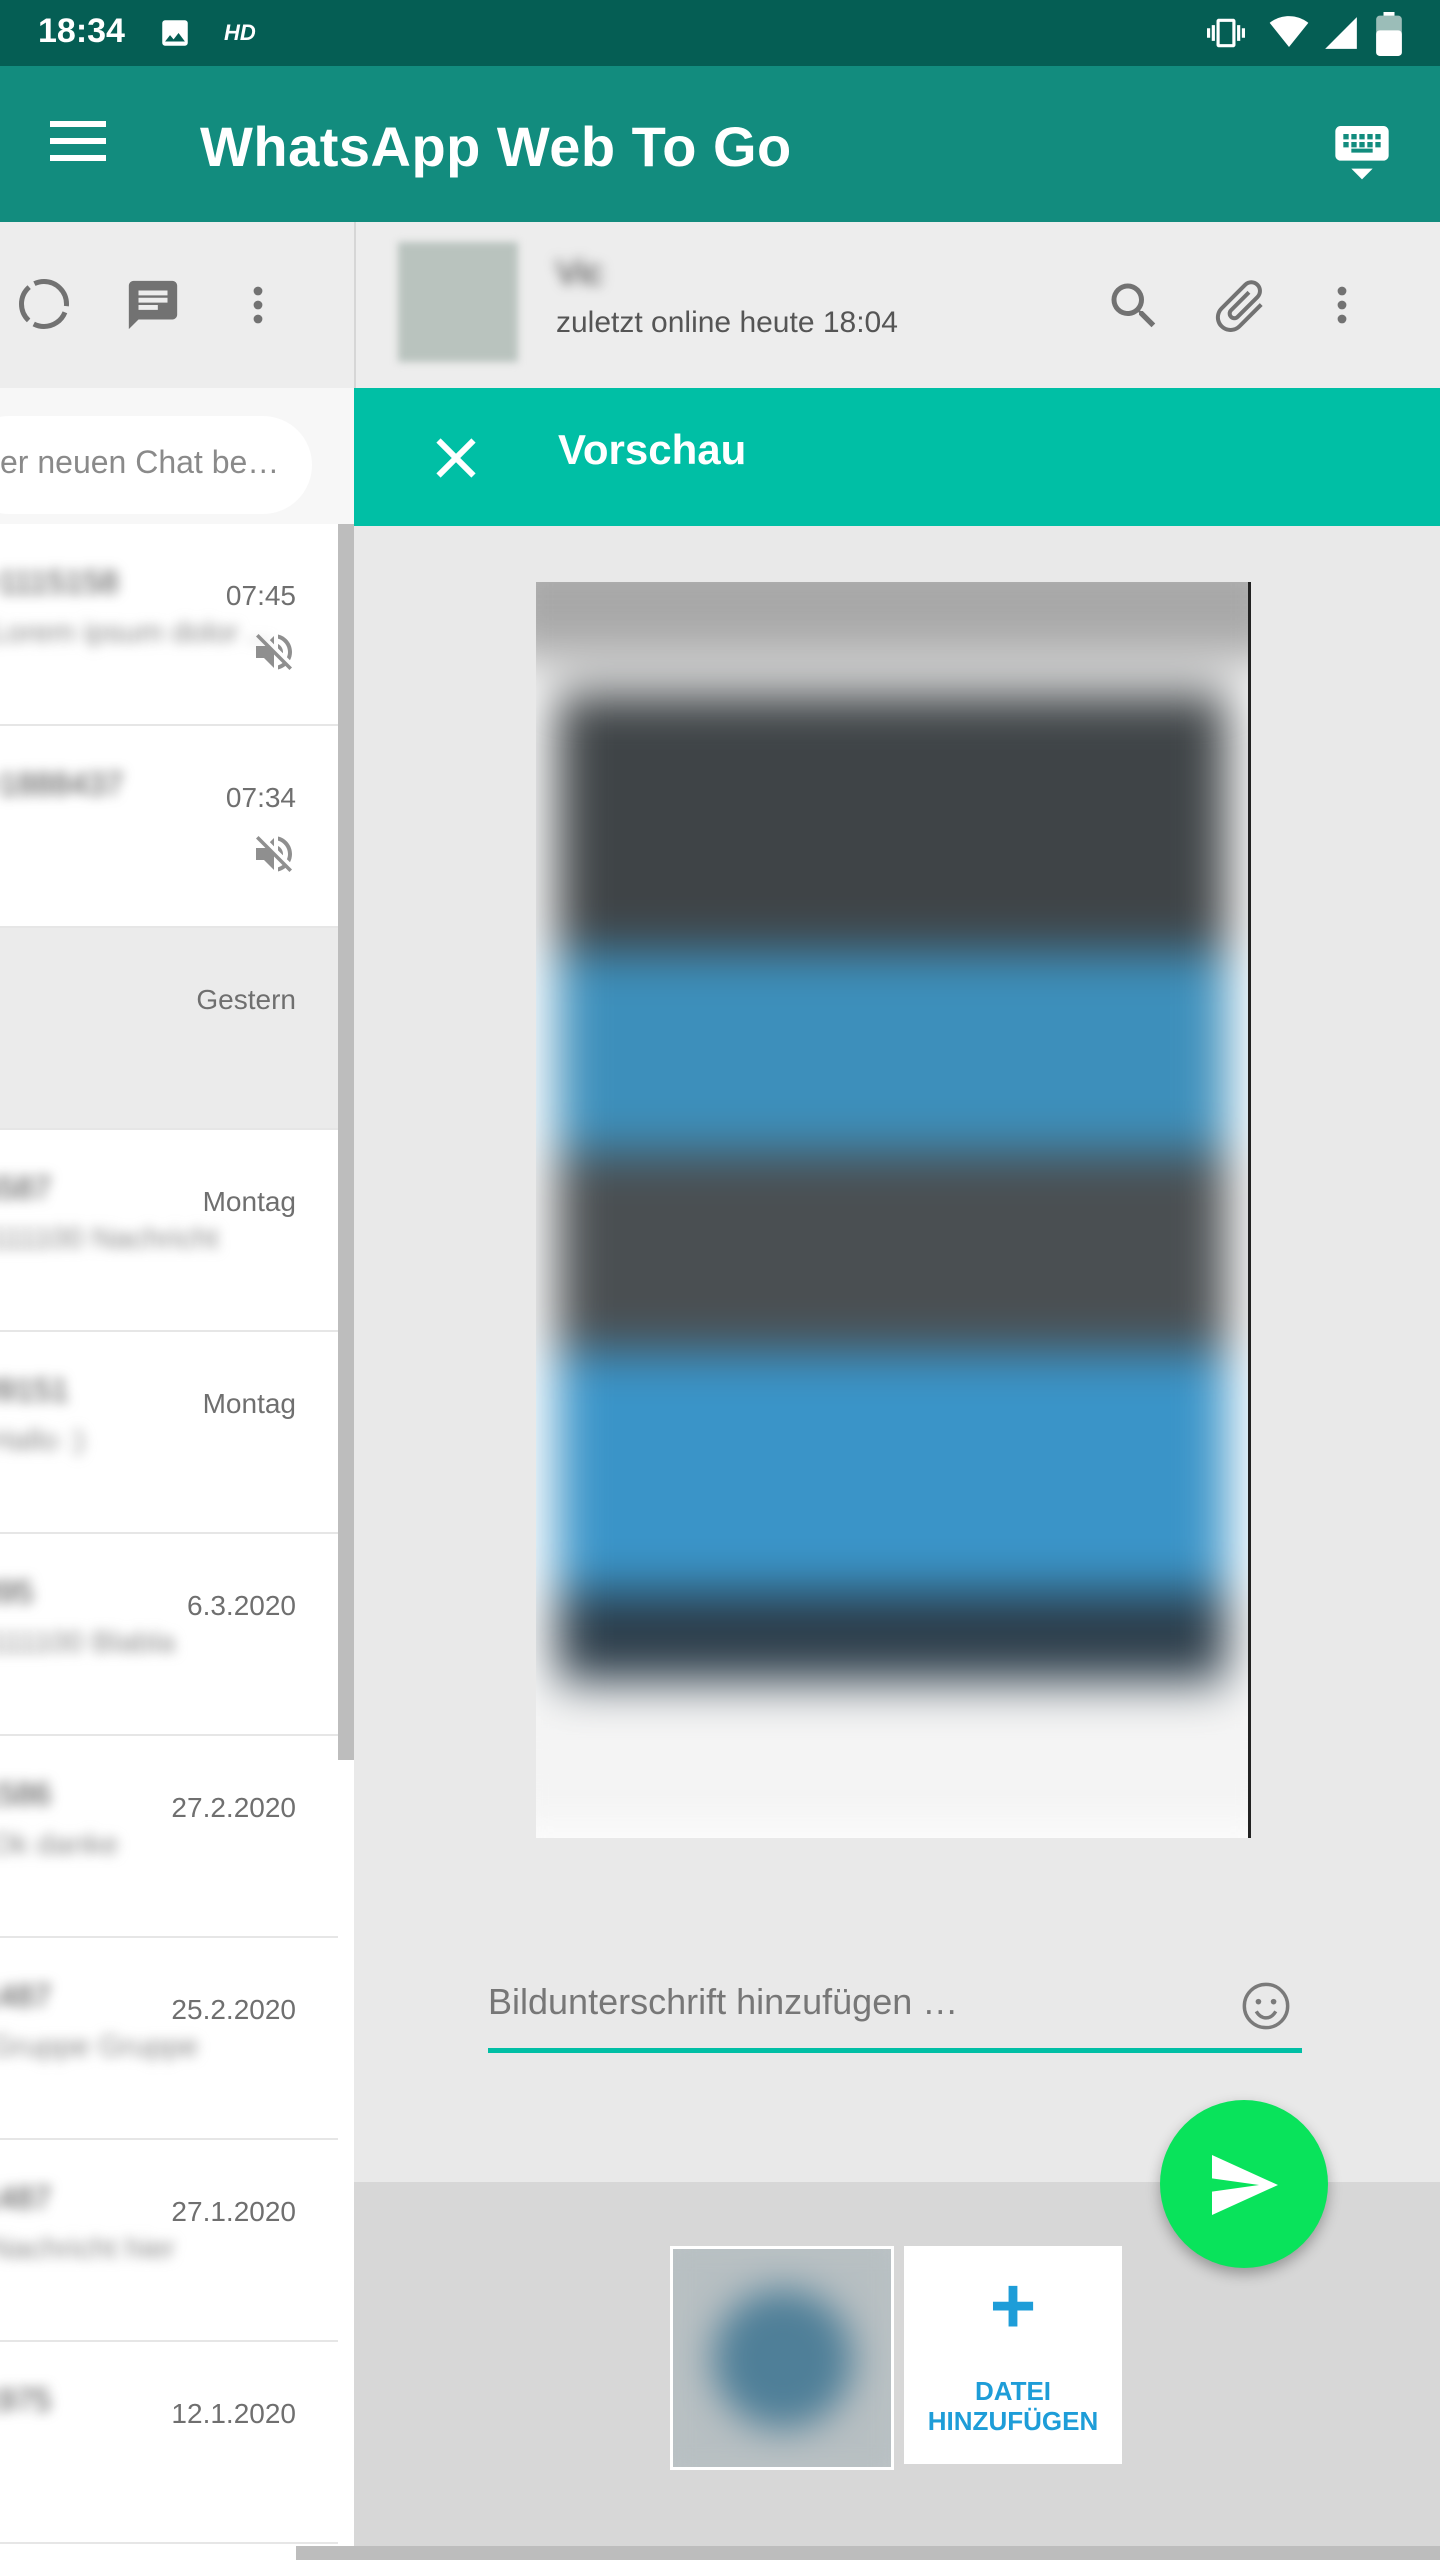 This screenshot has width=1440, height=2560. What do you see at coordinates (260, 595) in the screenshot?
I see `chat-time: 07:45` at bounding box center [260, 595].